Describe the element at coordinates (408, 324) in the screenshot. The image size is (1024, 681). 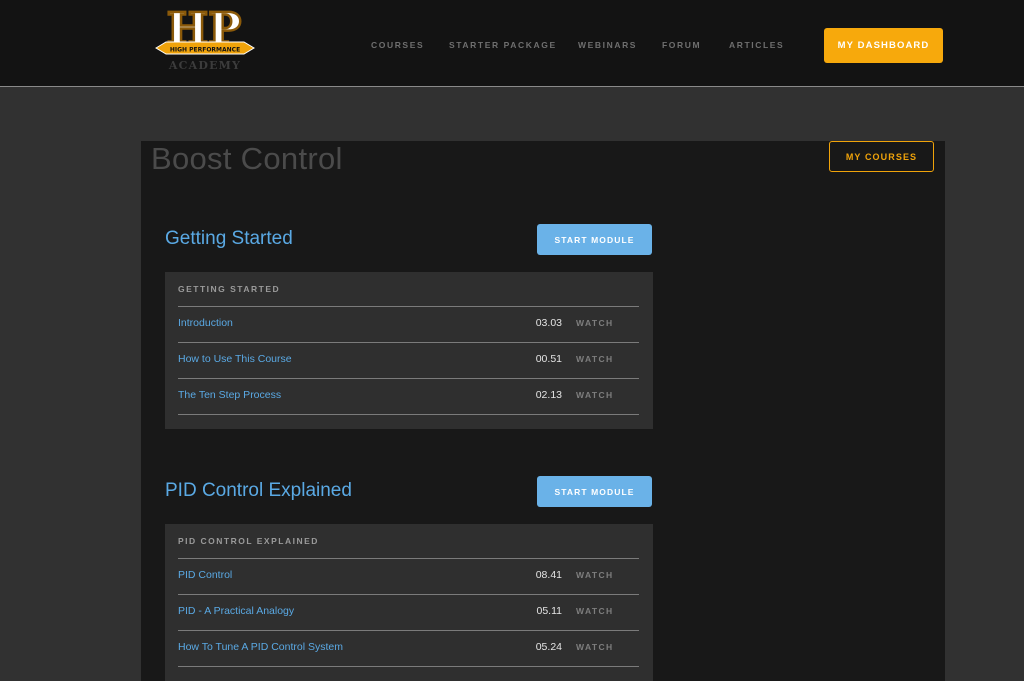
I see `lesson-row: Introduction 03.03 WATCH` at that location.